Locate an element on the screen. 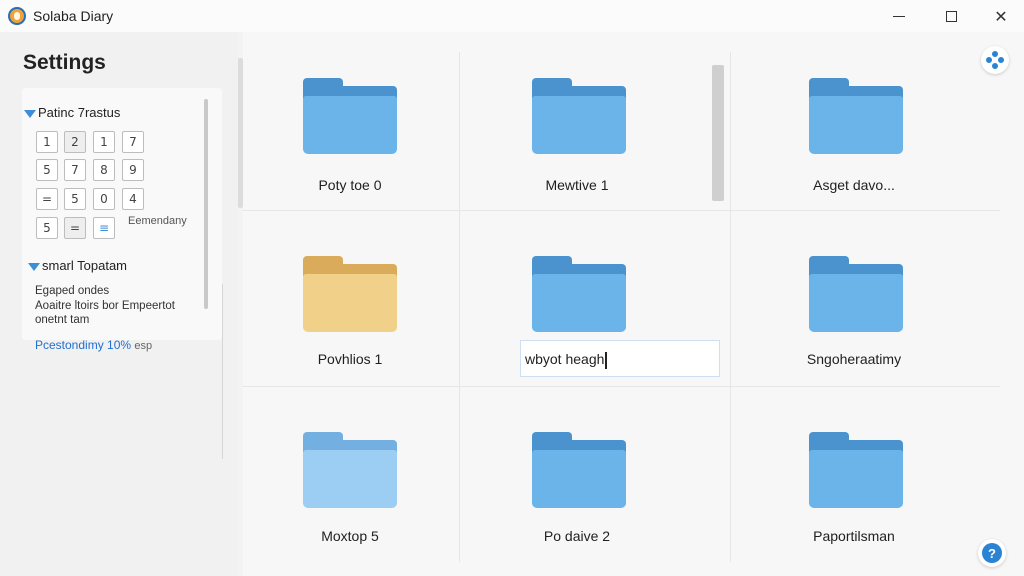  apps-button is located at coordinates (995, 60).